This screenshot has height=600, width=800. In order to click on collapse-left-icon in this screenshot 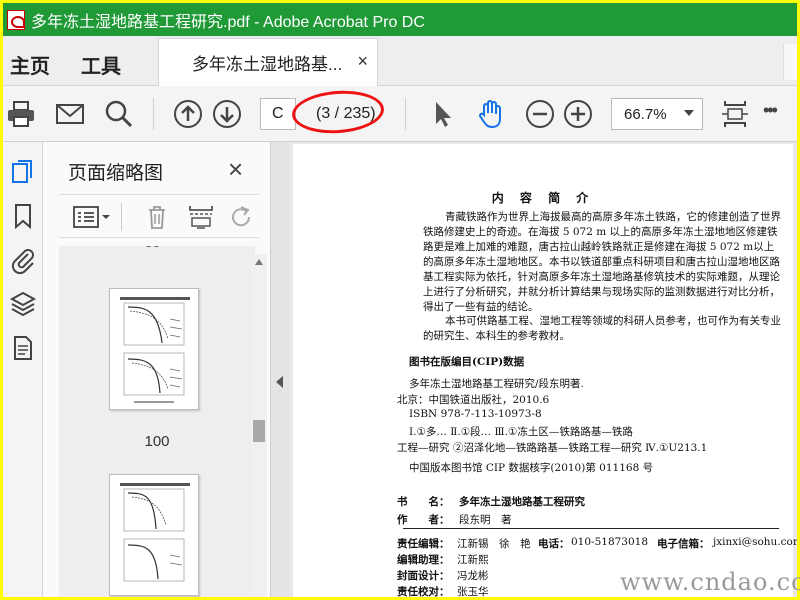, I will do `click(279, 382)`.